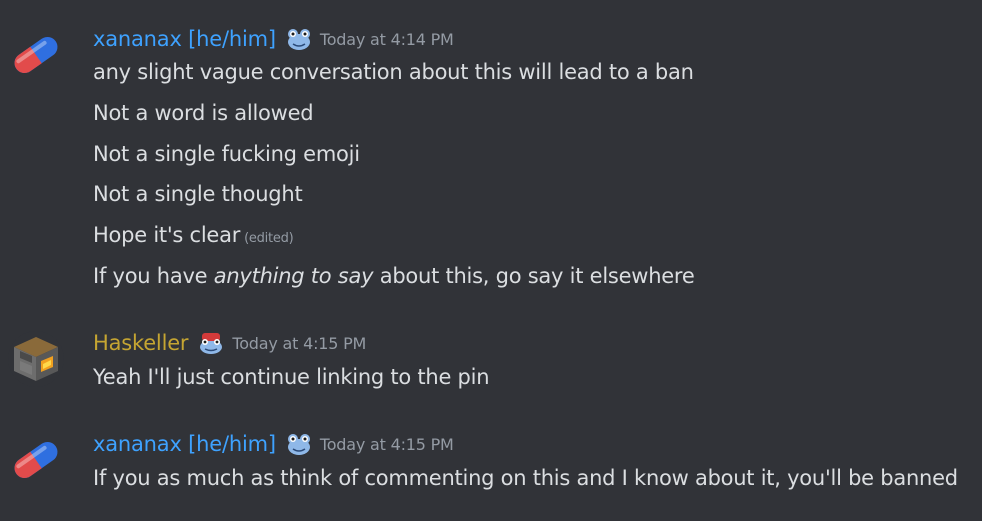  I want to click on message-text: Not a word is allowed, so click(203, 113).